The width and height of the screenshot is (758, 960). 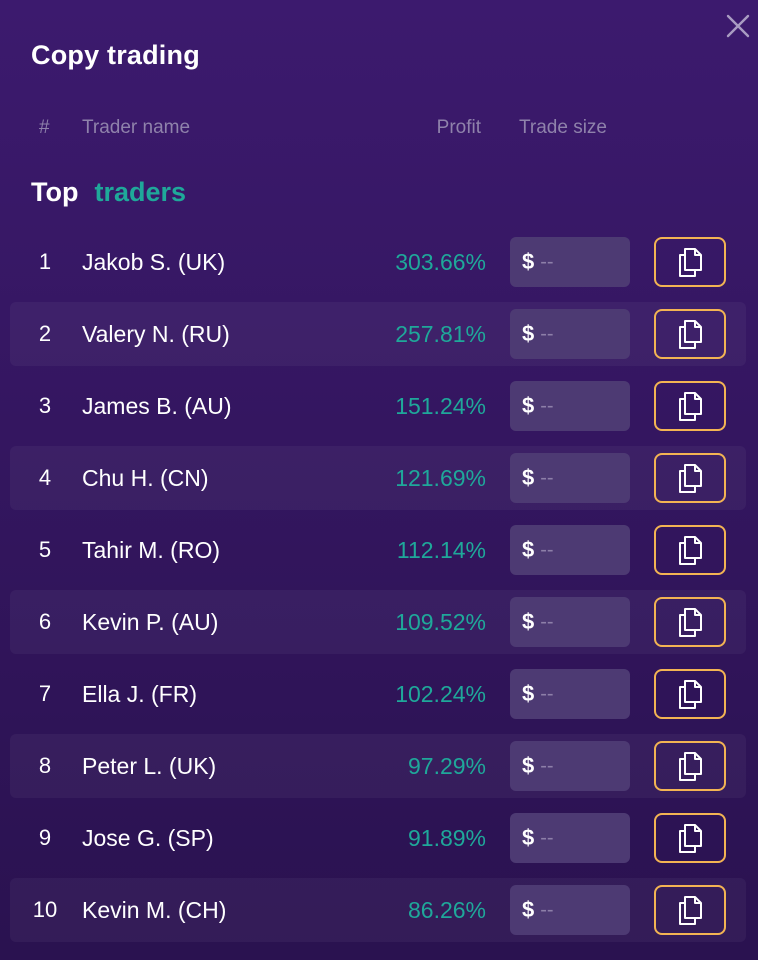 I want to click on trader-rank: 2, so click(x=45, y=333).